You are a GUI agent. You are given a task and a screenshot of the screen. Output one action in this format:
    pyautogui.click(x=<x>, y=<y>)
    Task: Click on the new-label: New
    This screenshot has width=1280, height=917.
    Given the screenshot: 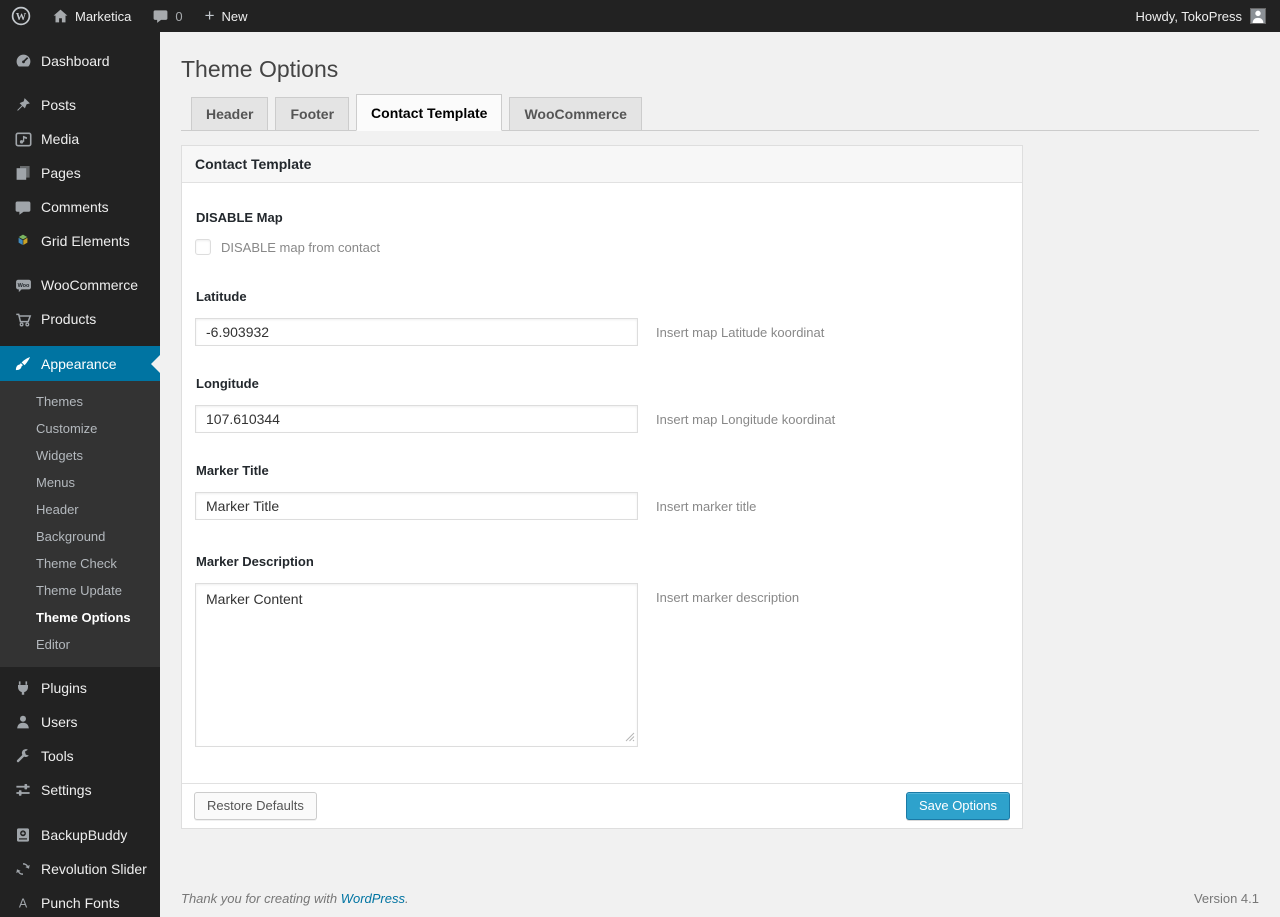 What is the action you would take?
    pyautogui.click(x=234, y=16)
    